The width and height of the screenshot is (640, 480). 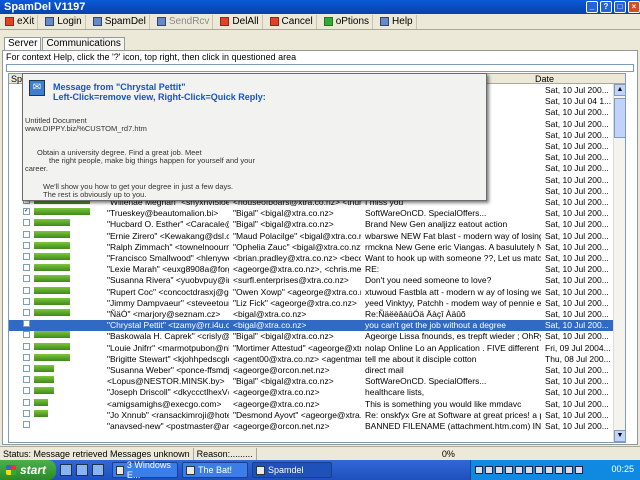 I want to click on scroll-up-icon: ▲, so click(x=619, y=90).